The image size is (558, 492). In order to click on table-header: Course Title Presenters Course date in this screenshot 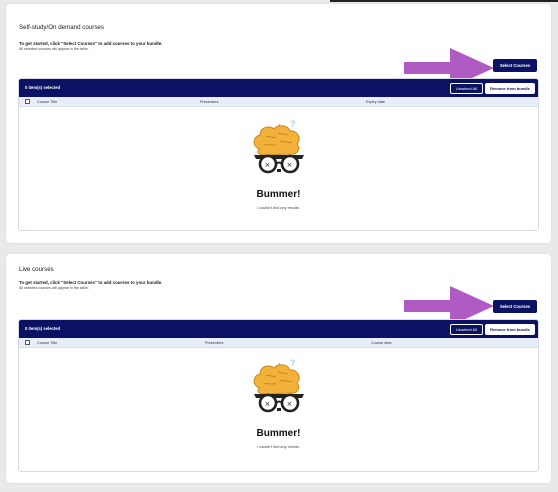, I will do `click(278, 343)`.